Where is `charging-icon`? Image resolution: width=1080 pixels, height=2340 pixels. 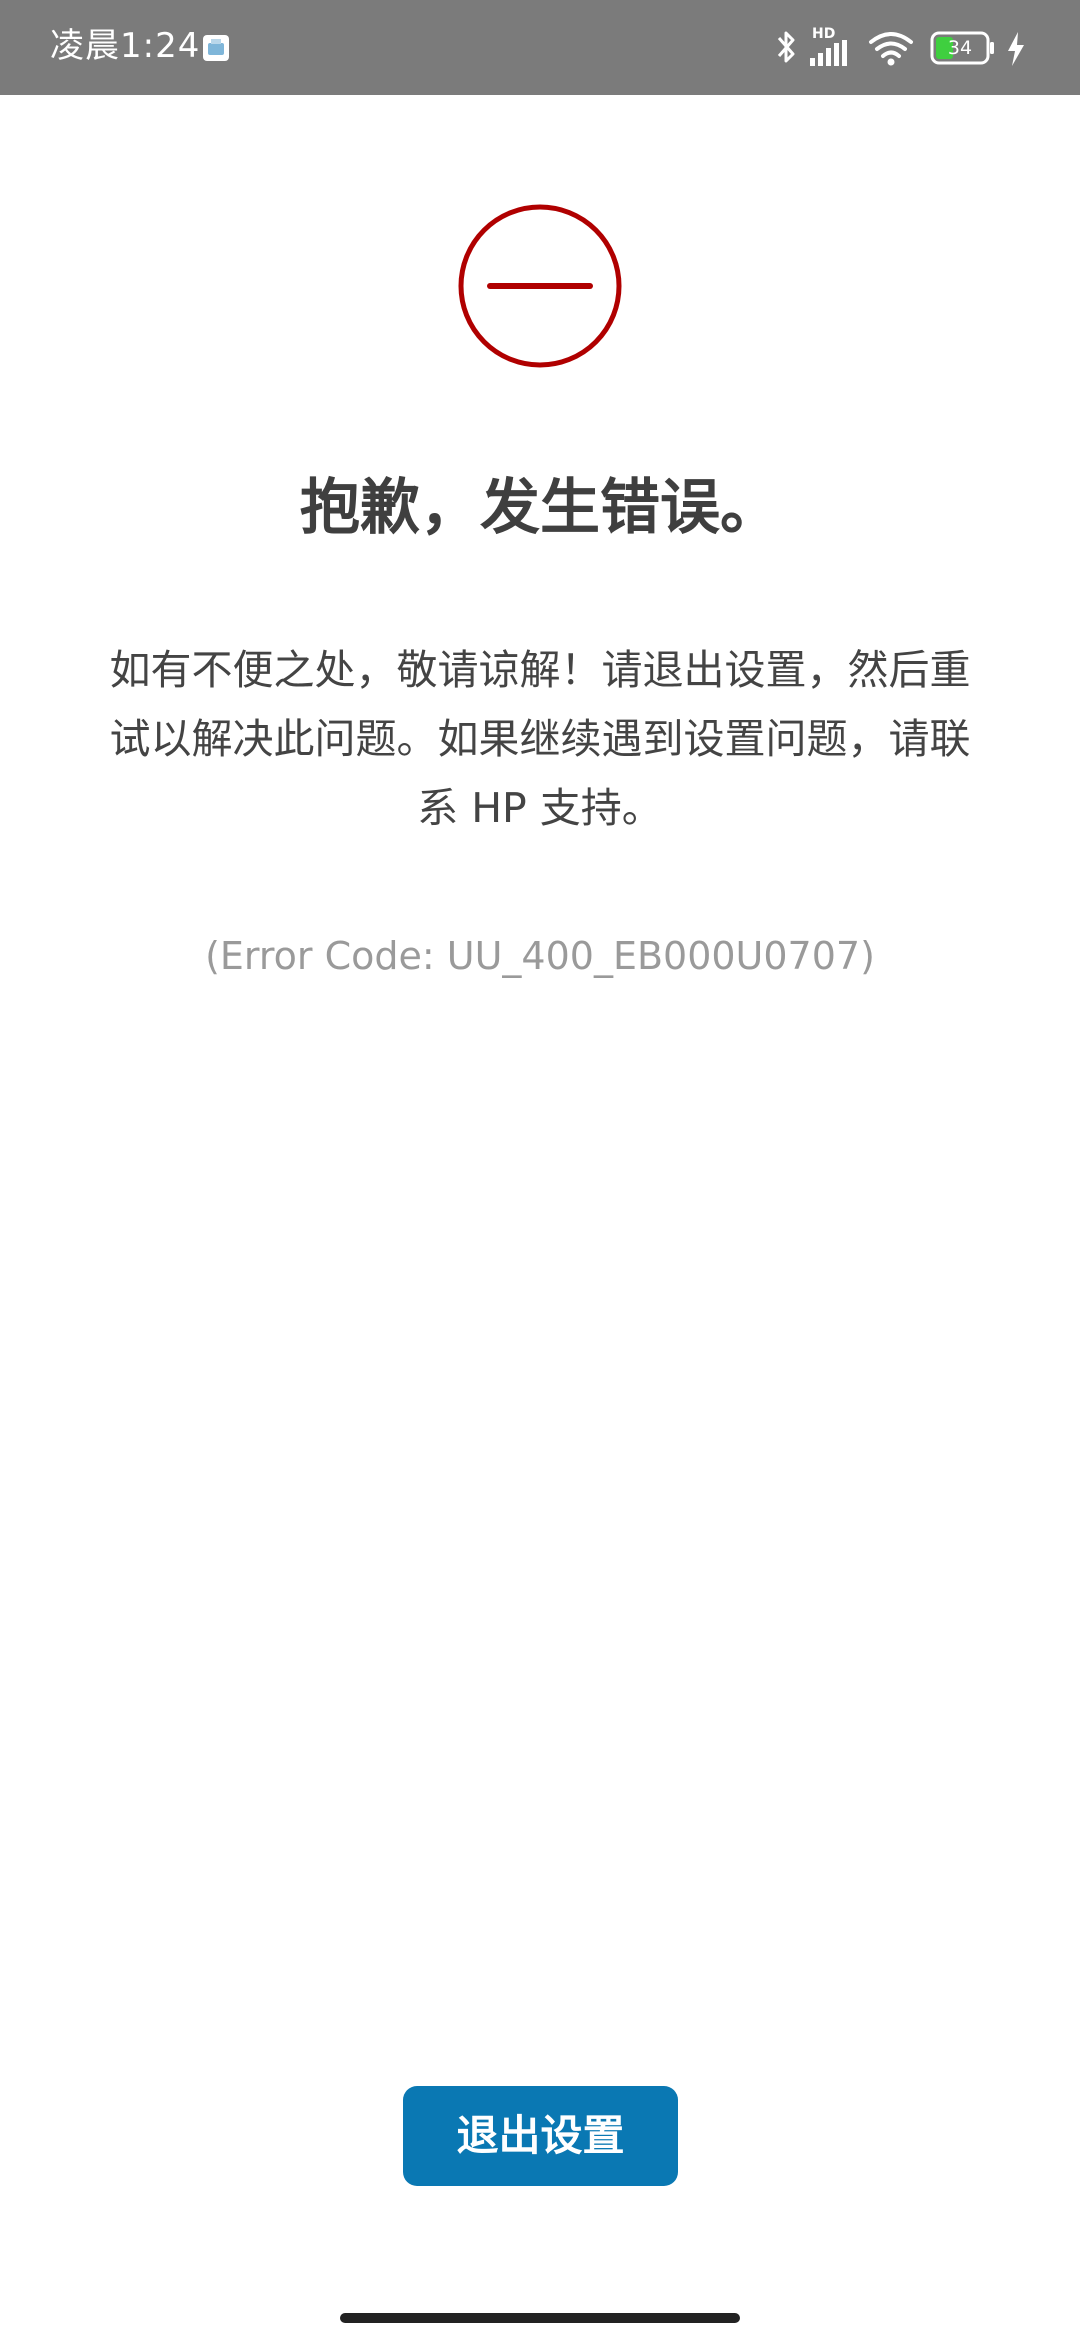 charging-icon is located at coordinates (1016, 49).